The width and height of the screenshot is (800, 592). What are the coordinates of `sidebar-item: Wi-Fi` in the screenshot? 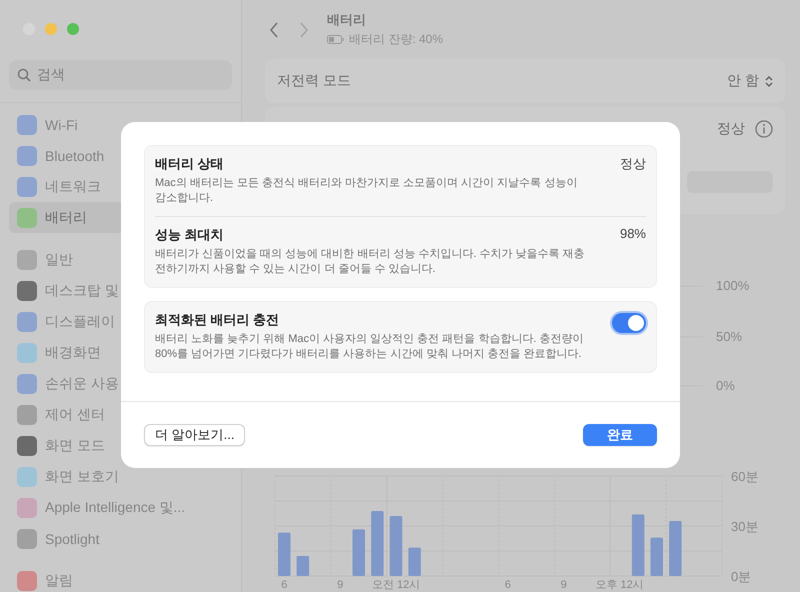 It's located at (120, 124).